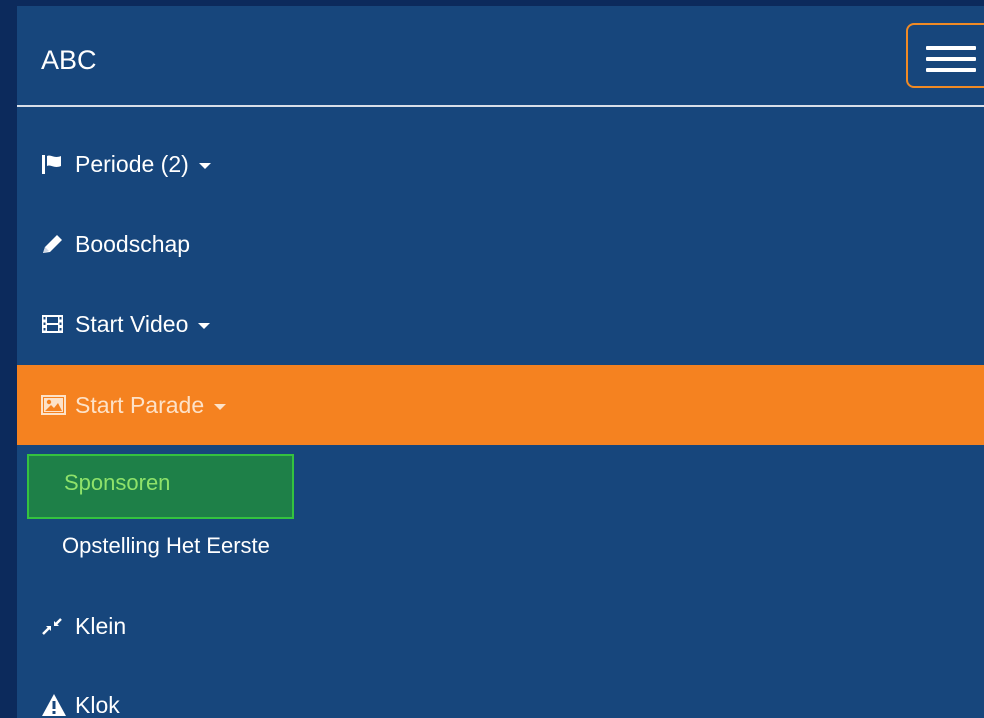 This screenshot has width=984, height=718. Describe the element at coordinates (500, 56) in the screenshot. I see `navbar: ABC` at that location.